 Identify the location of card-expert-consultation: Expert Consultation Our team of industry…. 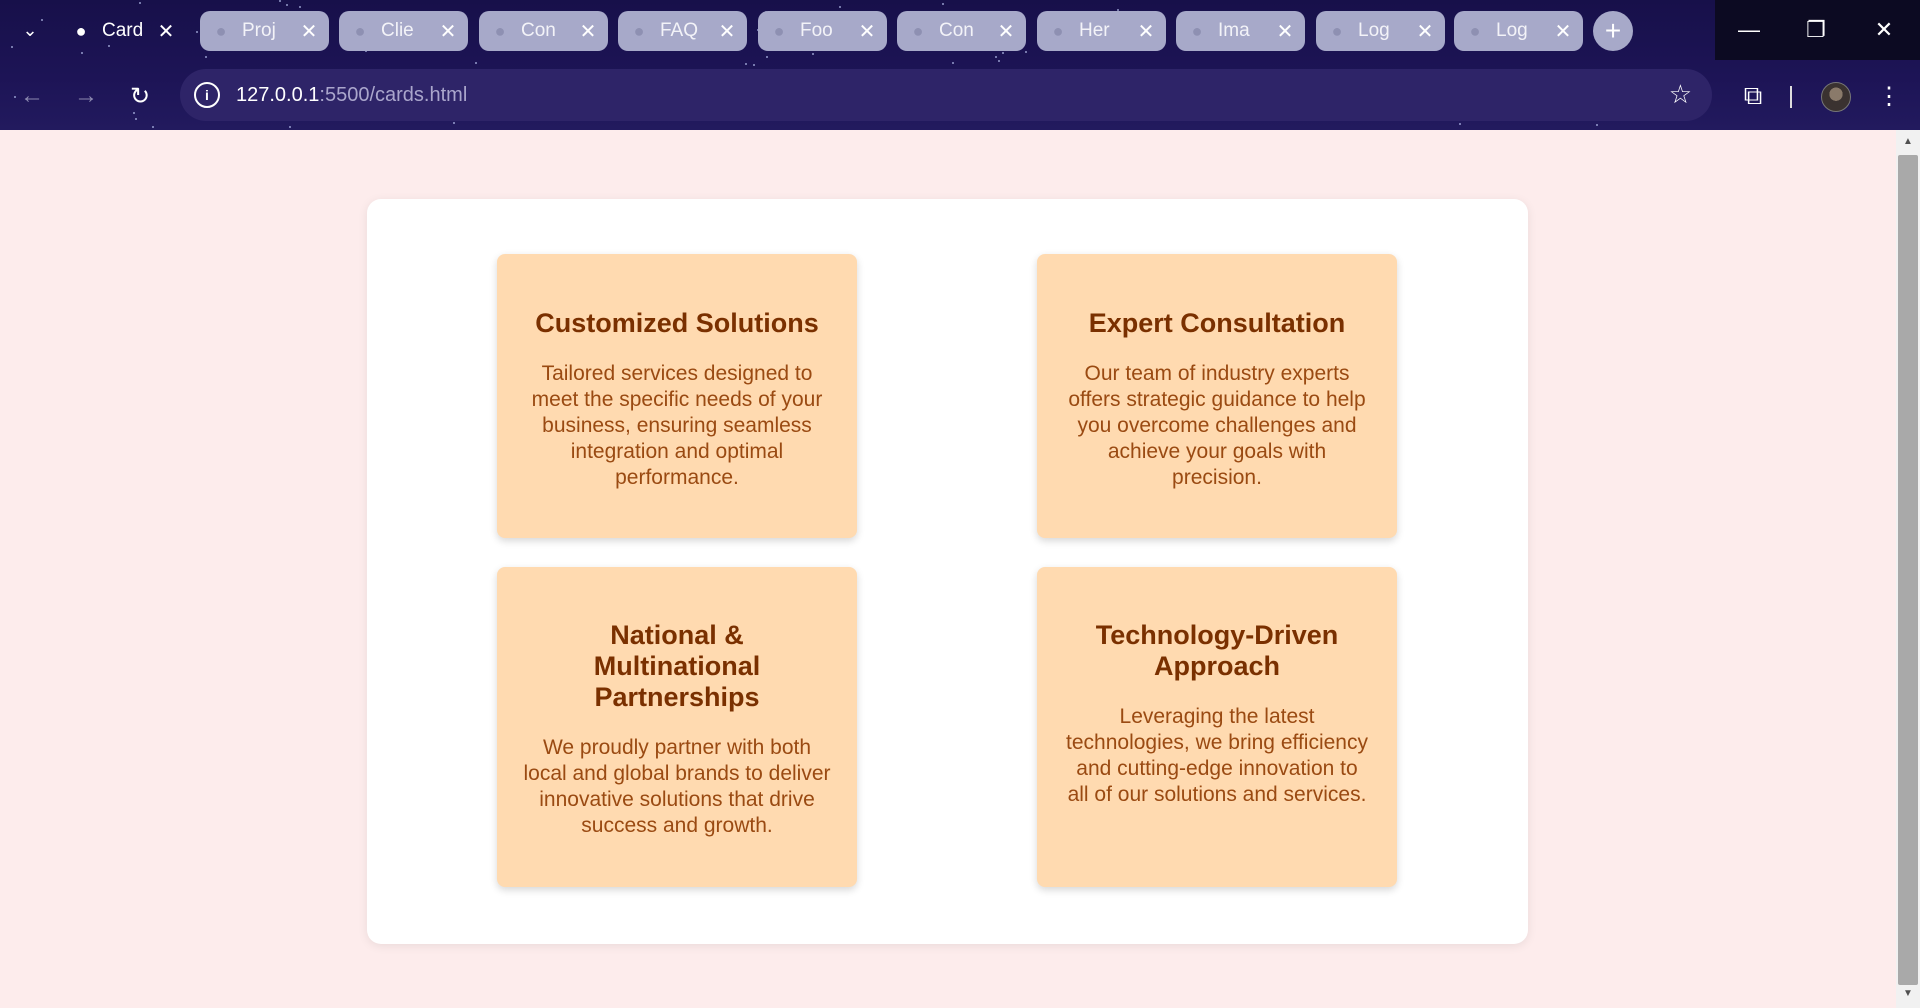
(1217, 396).